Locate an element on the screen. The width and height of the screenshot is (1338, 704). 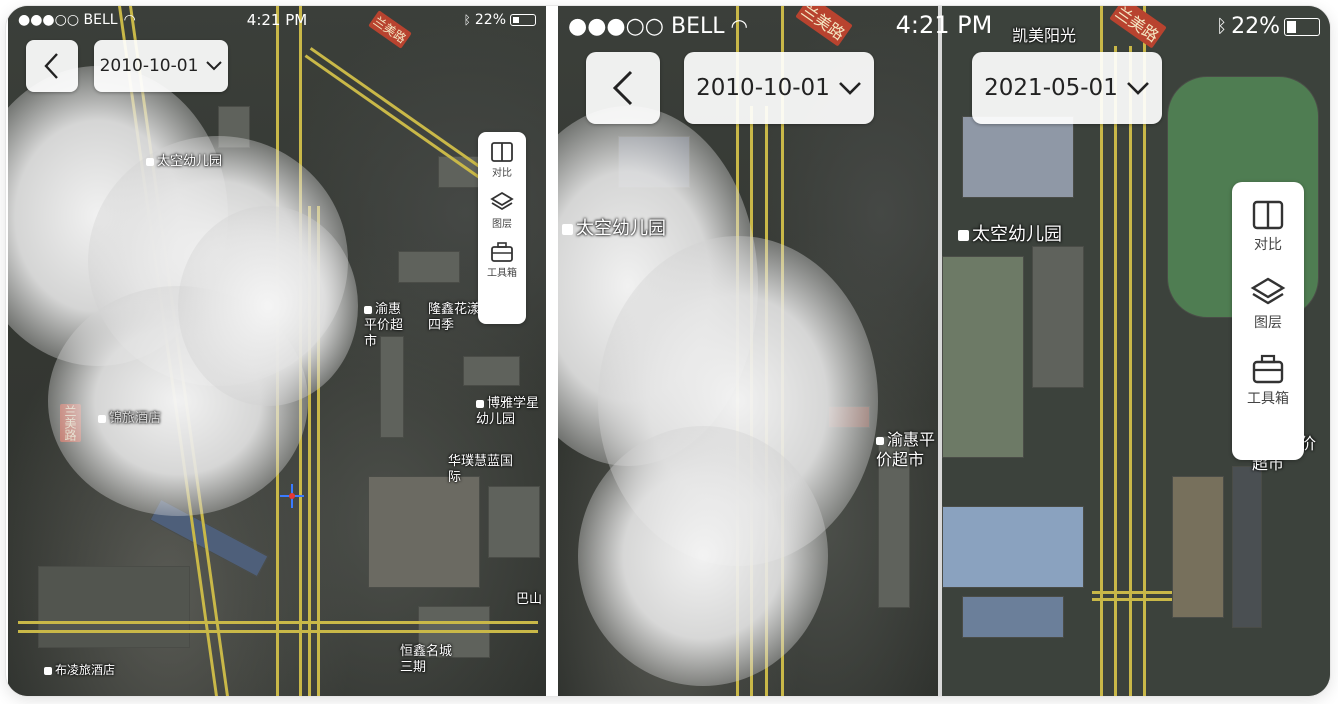
panel-divider is located at coordinates (552, 351).